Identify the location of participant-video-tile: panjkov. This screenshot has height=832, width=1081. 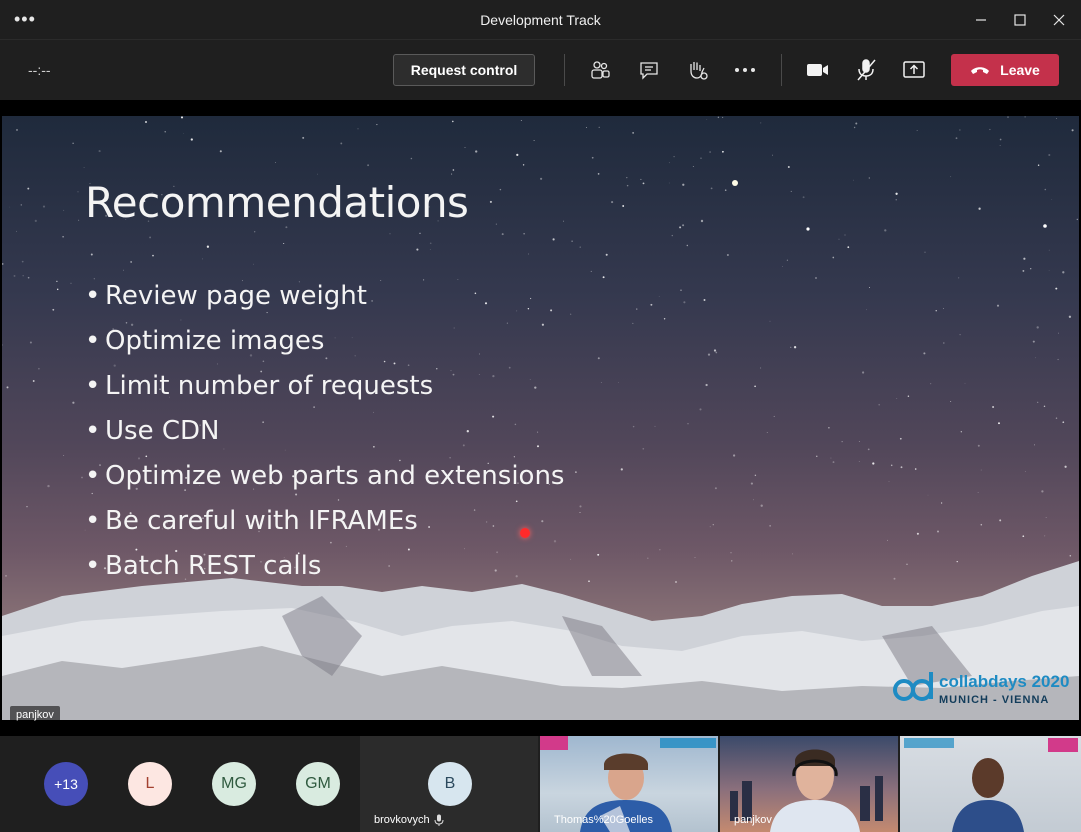
(809, 784).